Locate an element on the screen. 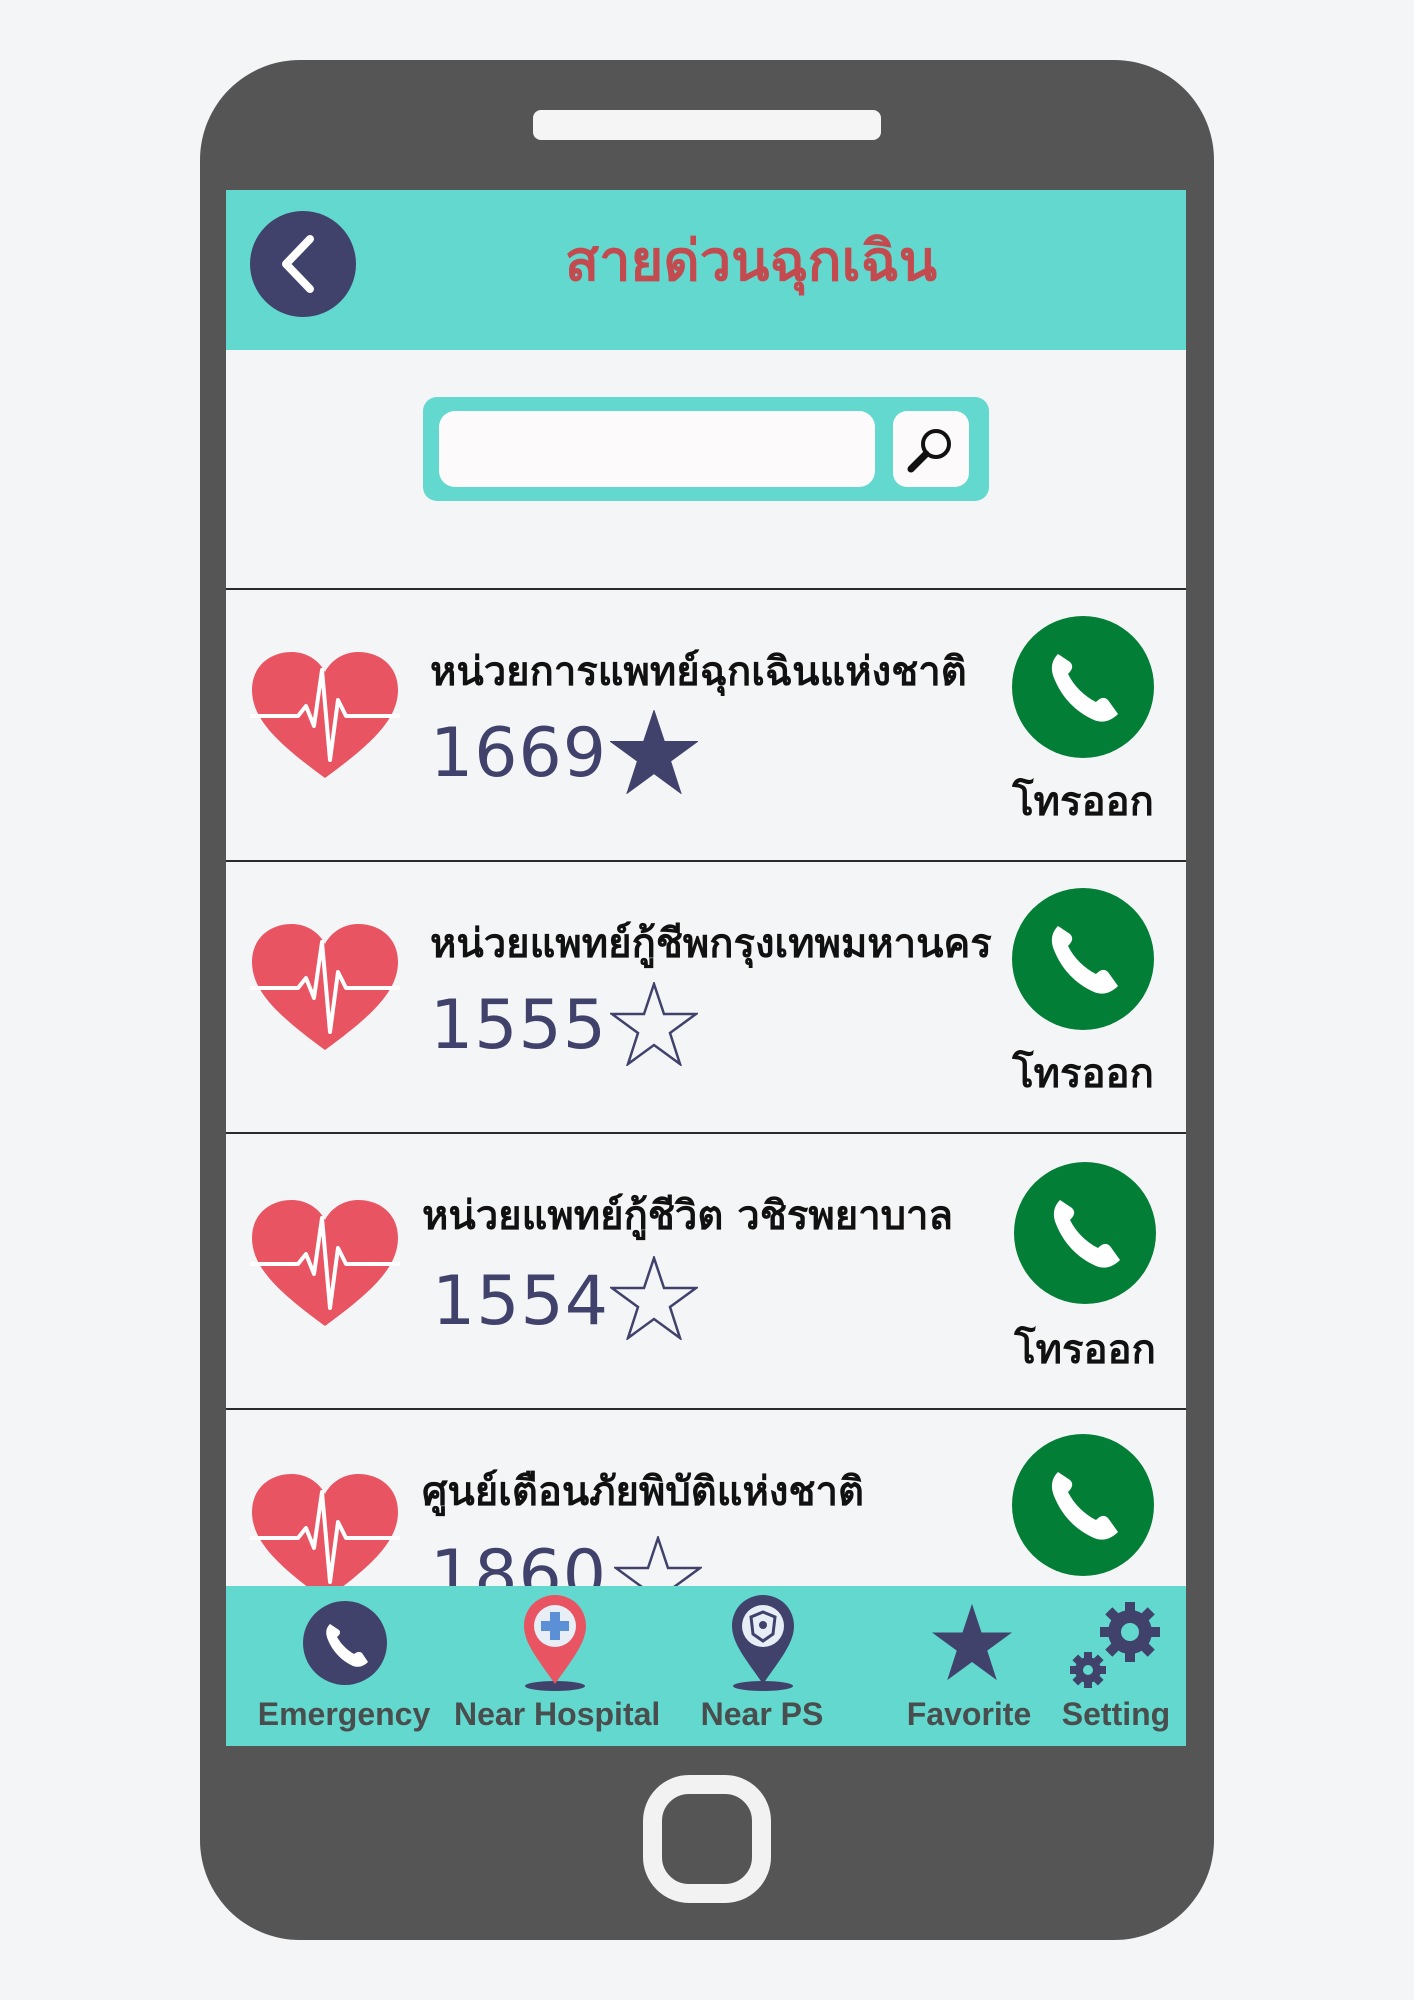 This screenshot has height=2000, width=1414. home-button is located at coordinates (707, 1839).